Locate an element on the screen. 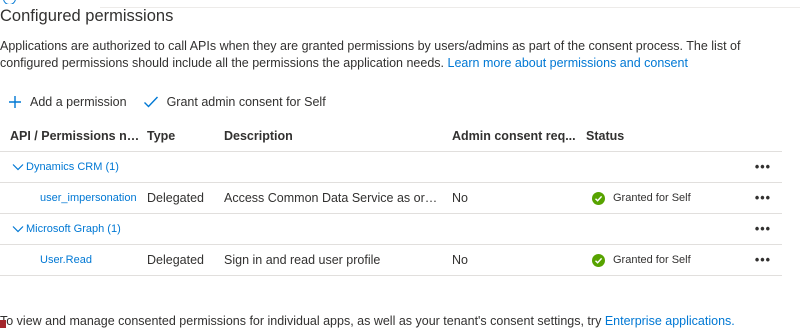 The image size is (800, 328). corner-badge is located at coordinates (3, 324).